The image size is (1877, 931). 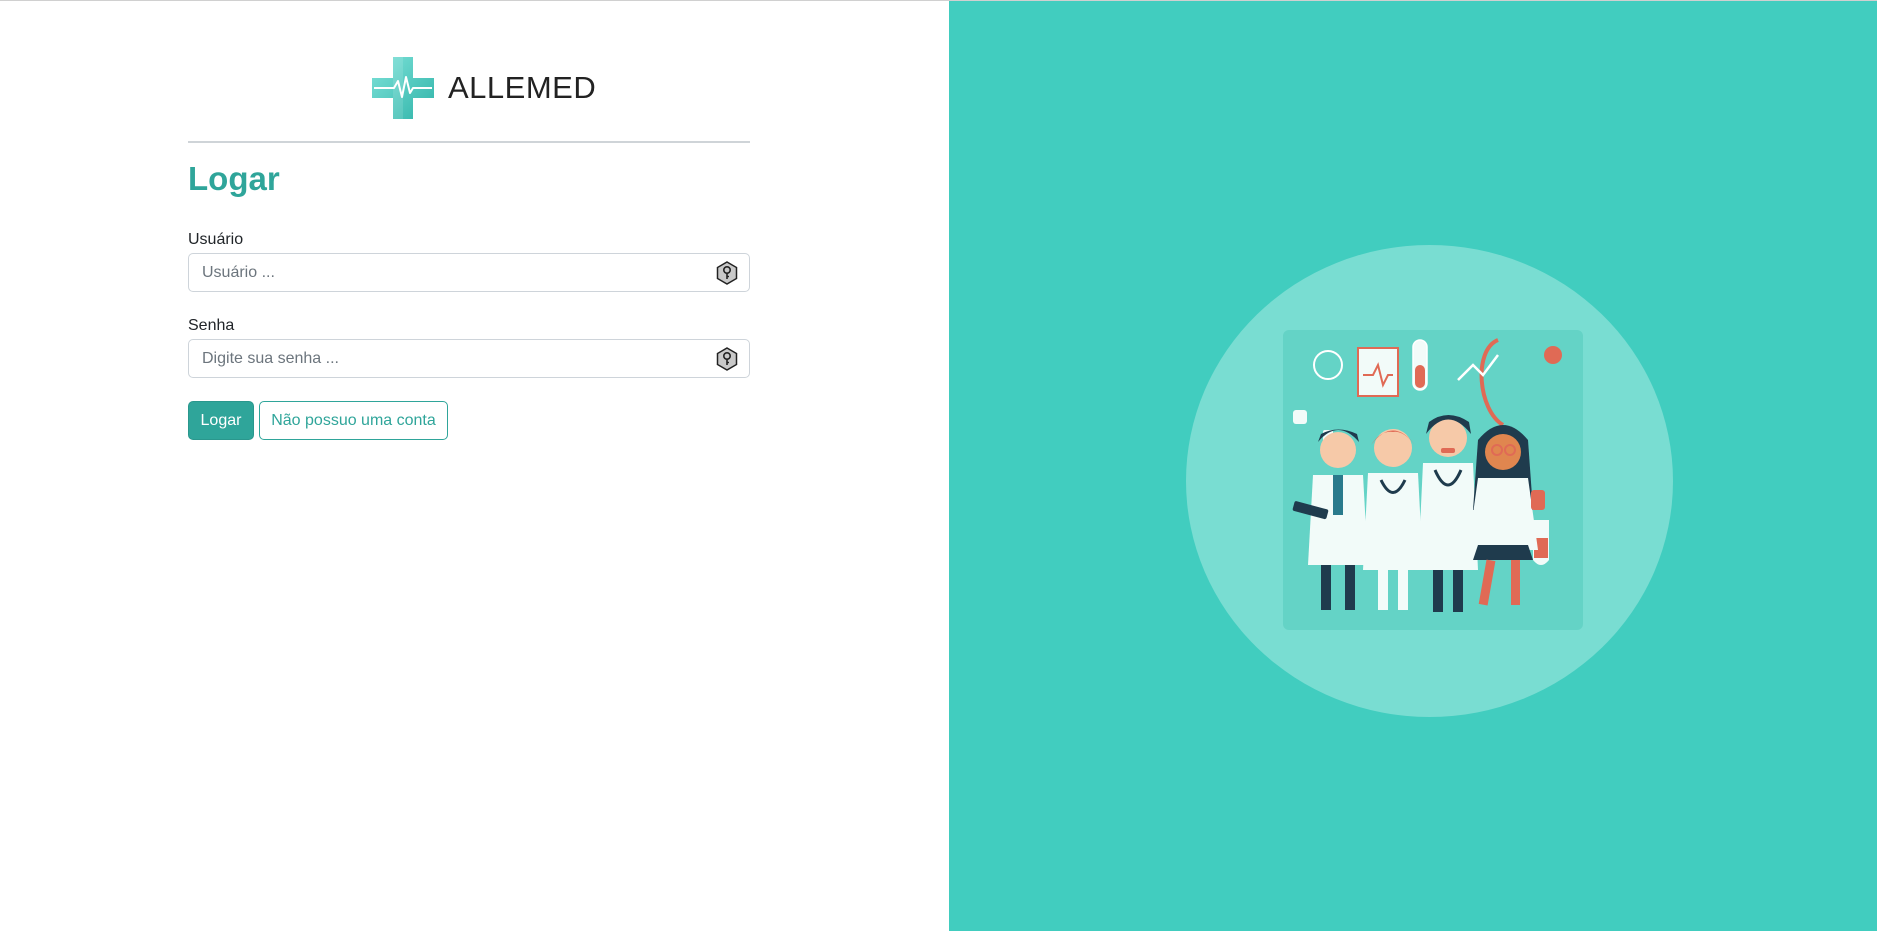 I want to click on username-input, so click(x=469, y=272).